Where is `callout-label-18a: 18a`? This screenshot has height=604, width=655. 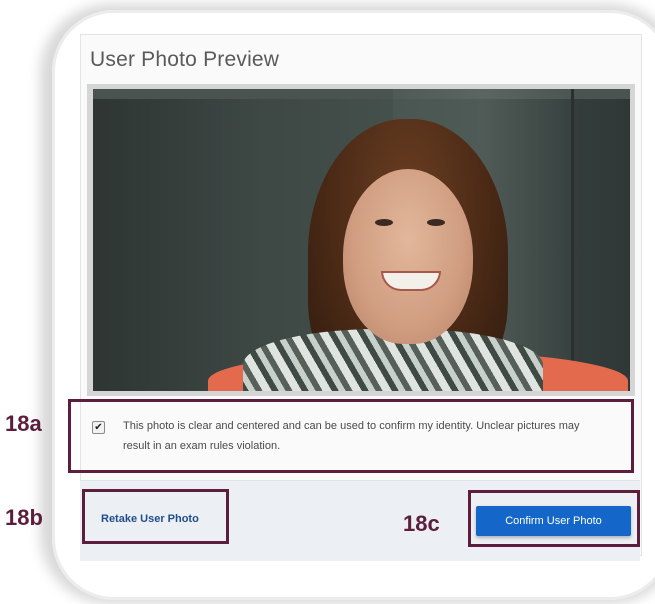
callout-label-18a: 18a is located at coordinates (23, 423).